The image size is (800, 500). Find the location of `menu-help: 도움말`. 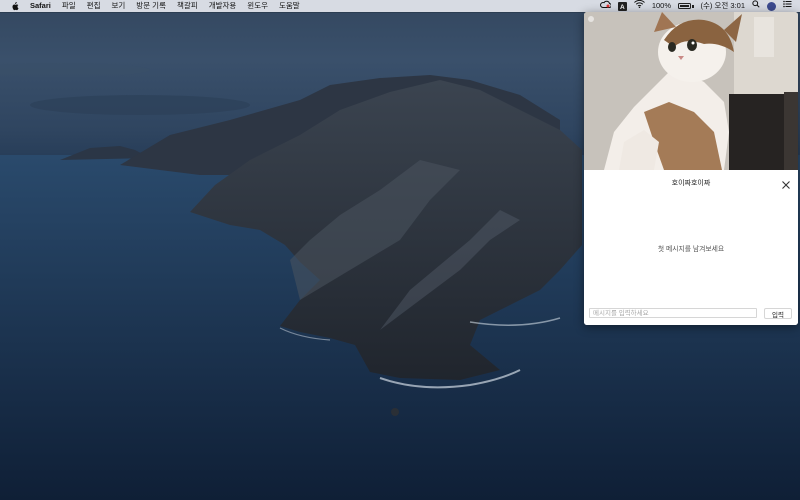

menu-help: 도움말 is located at coordinates (289, 6).